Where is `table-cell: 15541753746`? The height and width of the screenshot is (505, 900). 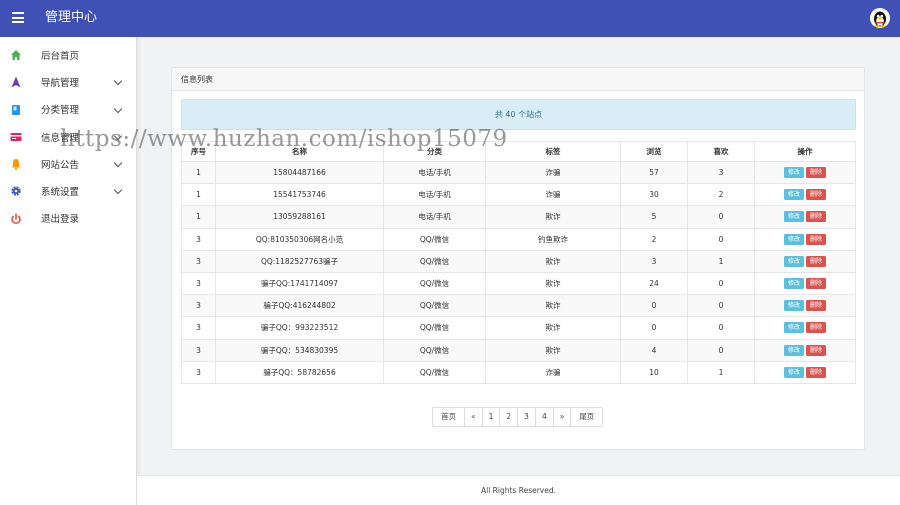 table-cell: 15541753746 is located at coordinates (299, 195).